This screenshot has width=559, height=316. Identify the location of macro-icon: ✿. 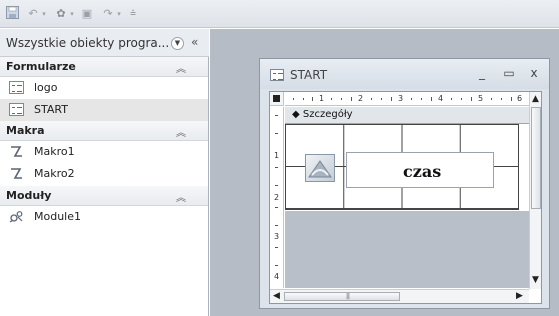
(61, 14).